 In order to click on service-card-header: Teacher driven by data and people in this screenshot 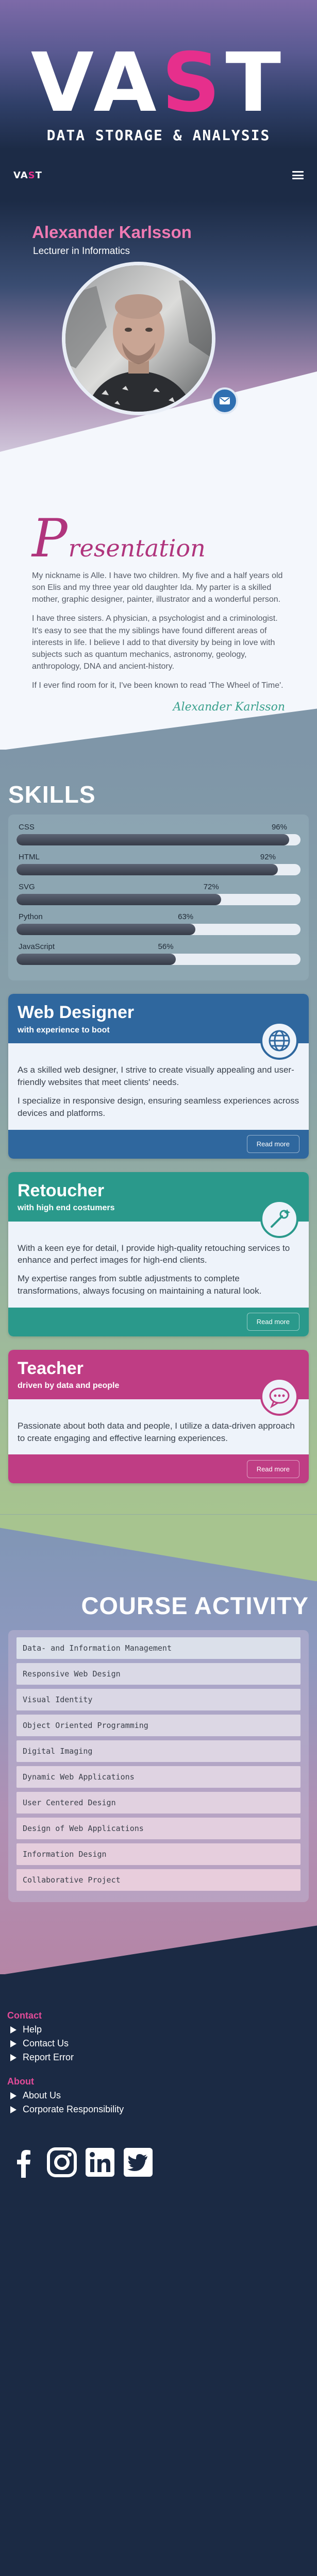, I will do `click(159, 1382)`.